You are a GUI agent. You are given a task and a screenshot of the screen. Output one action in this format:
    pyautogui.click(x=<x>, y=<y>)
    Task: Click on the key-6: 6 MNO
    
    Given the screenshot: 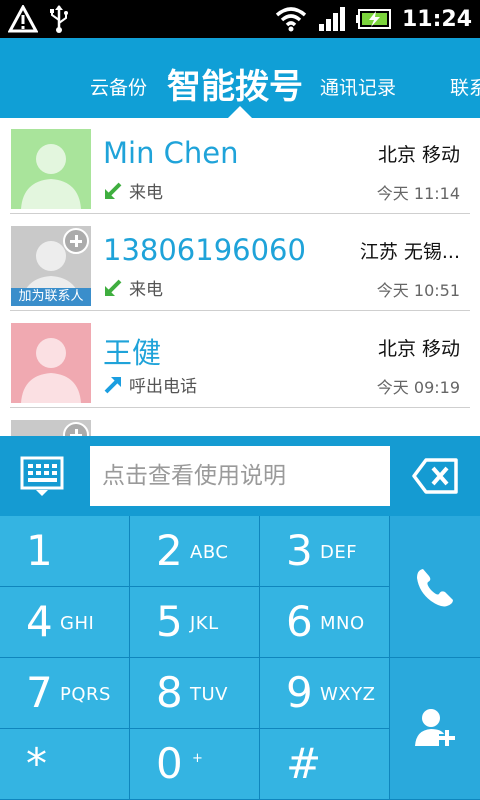 What is the action you would take?
    pyautogui.click(x=325, y=622)
    